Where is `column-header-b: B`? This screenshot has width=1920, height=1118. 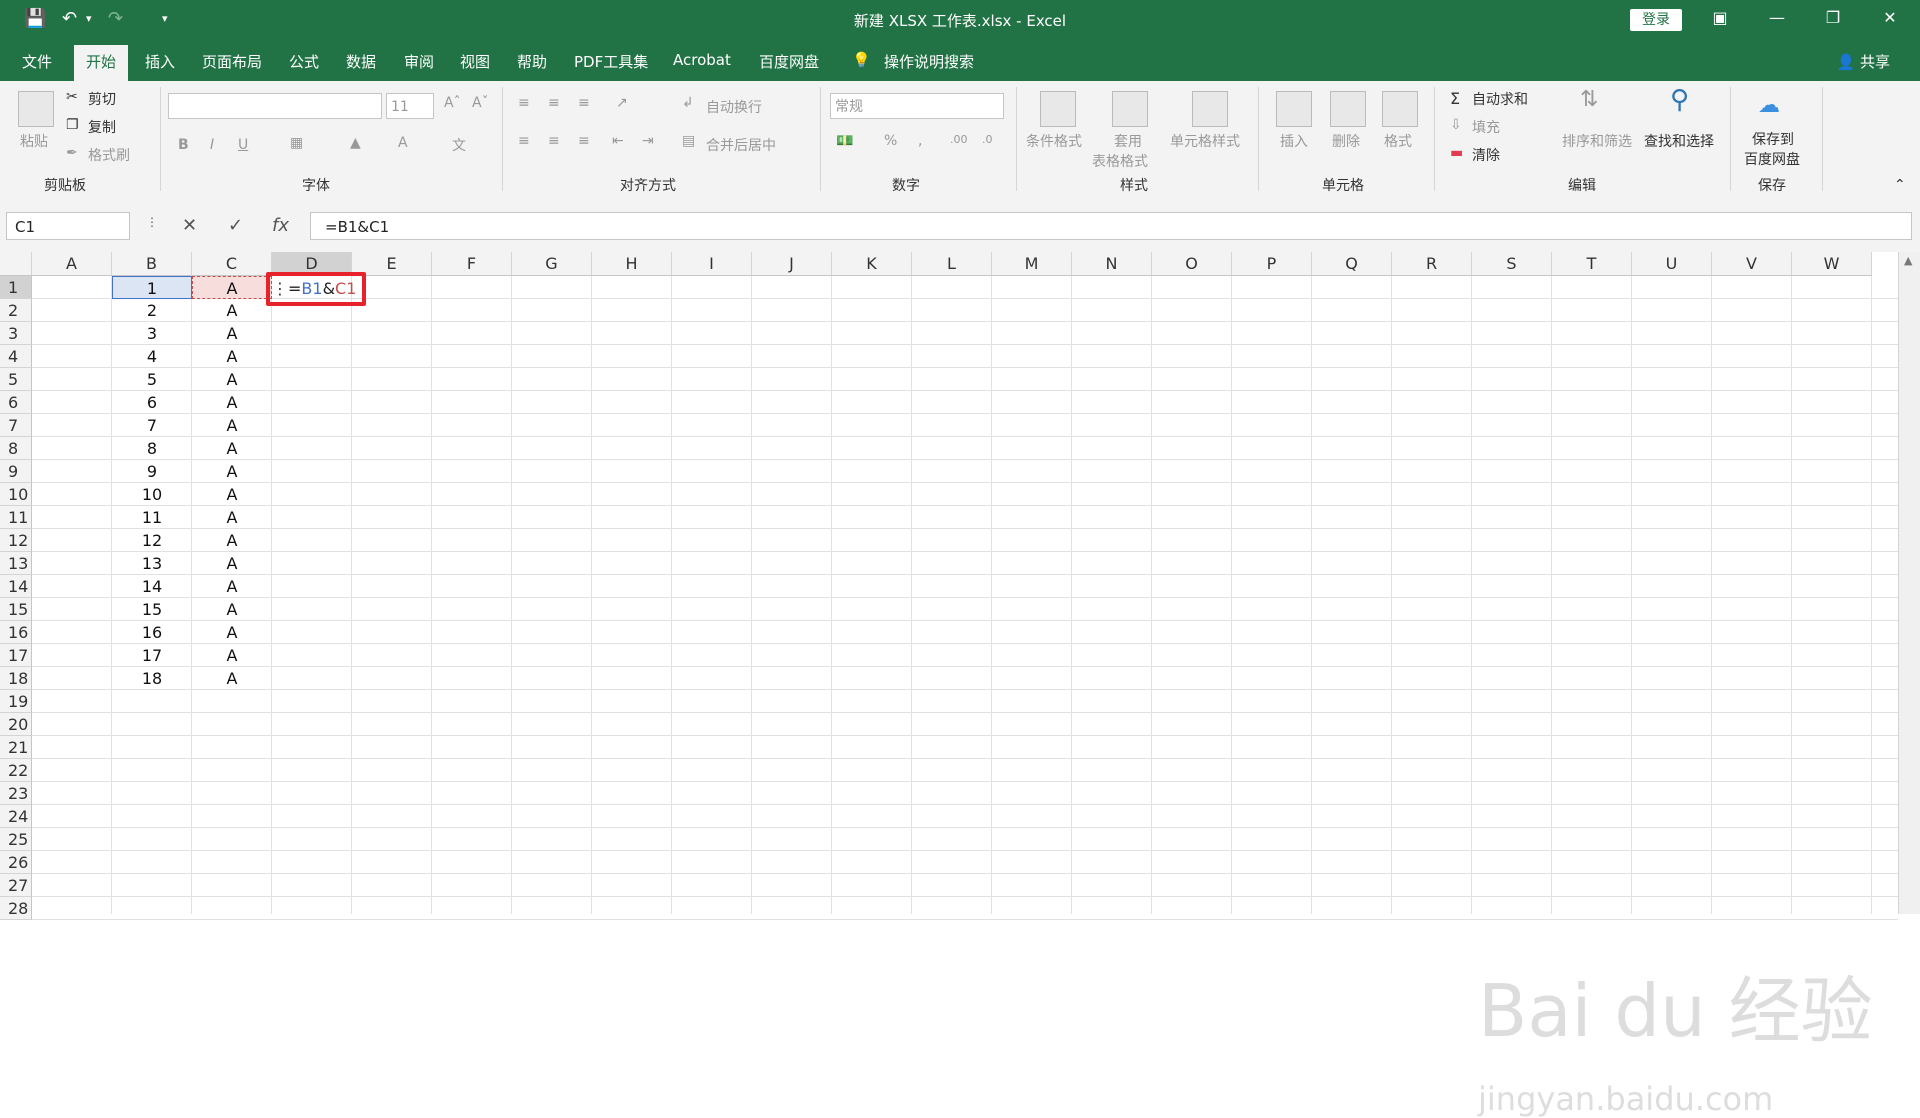
column-header-b: B is located at coordinates (152, 264).